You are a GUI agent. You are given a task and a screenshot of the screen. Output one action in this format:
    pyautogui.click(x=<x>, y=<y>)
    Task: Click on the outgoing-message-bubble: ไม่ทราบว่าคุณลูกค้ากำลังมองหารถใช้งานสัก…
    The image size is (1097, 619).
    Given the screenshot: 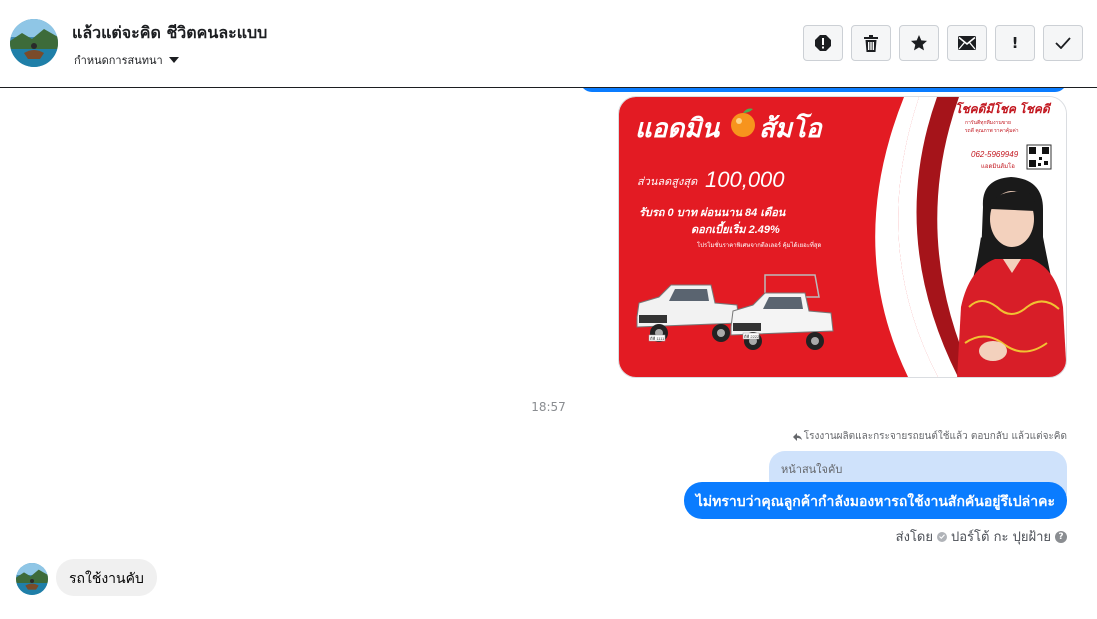 What is the action you would take?
    pyautogui.click(x=875, y=500)
    